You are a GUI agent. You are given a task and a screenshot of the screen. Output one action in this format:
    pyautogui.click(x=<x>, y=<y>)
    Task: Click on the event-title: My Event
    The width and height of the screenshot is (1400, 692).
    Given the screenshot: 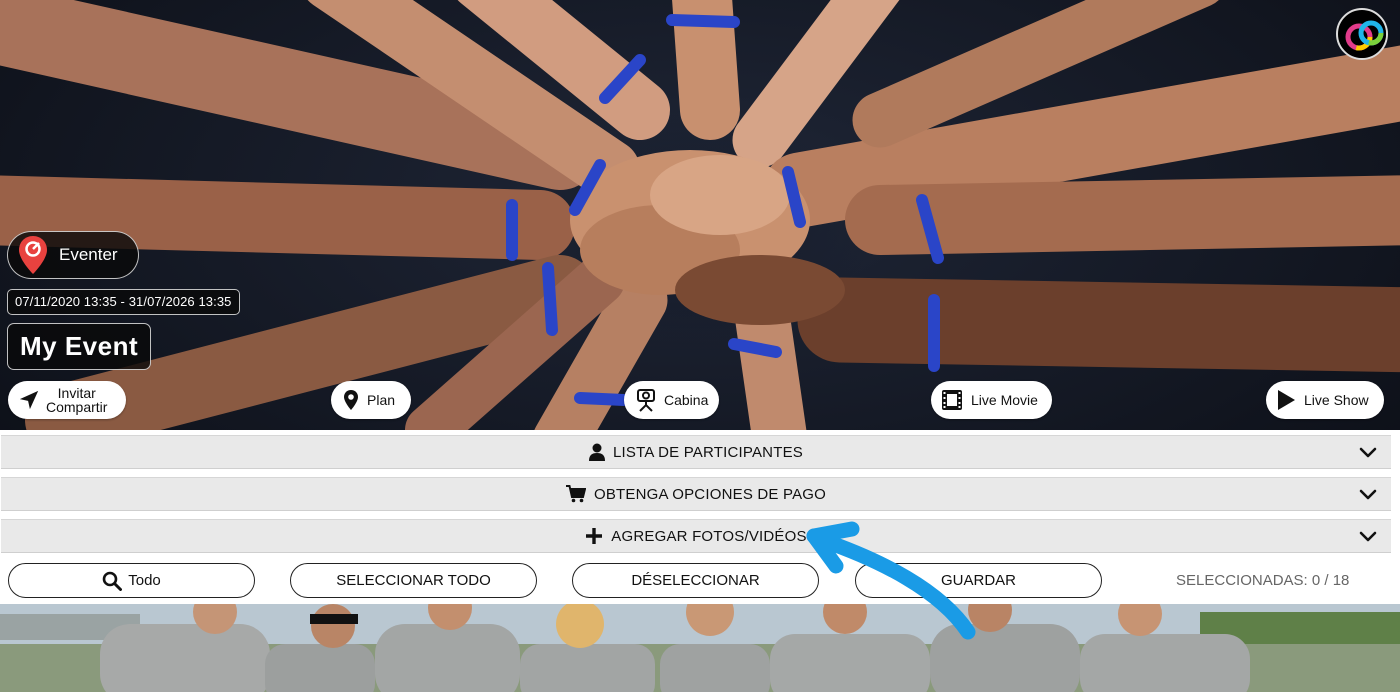 What is the action you would take?
    pyautogui.click(x=79, y=346)
    